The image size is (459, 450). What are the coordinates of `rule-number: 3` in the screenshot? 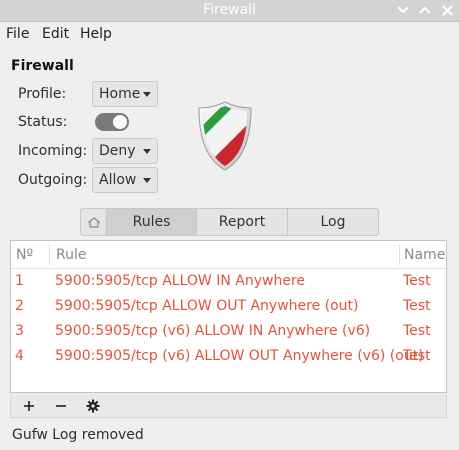 It's located at (19, 331).